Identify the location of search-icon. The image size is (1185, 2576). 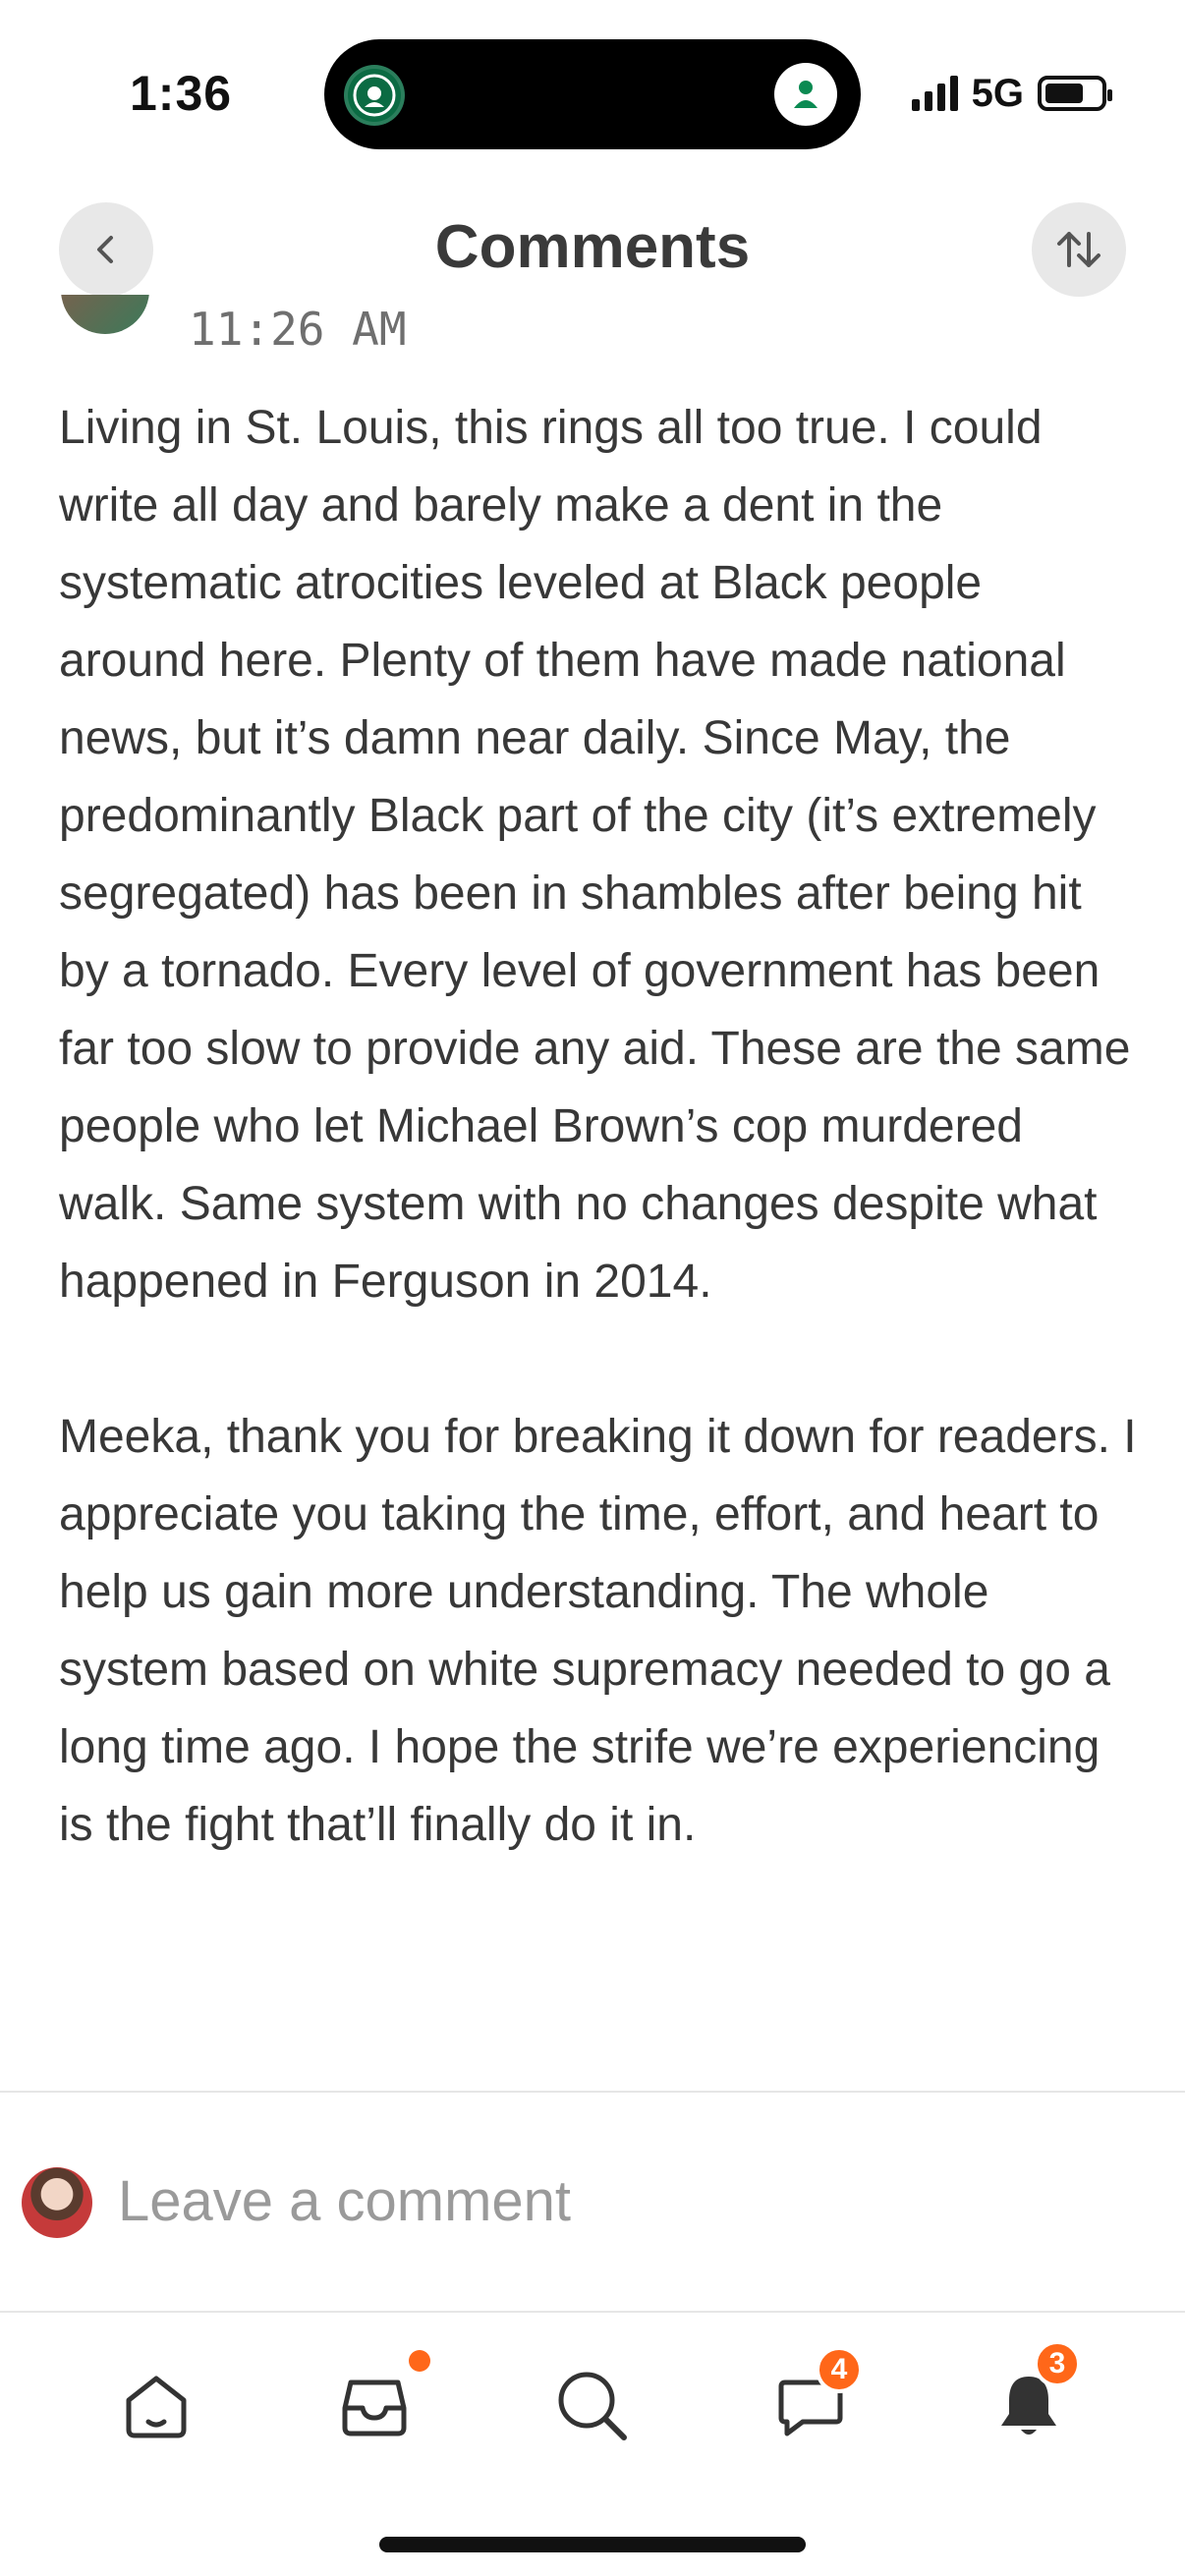
(592, 2406).